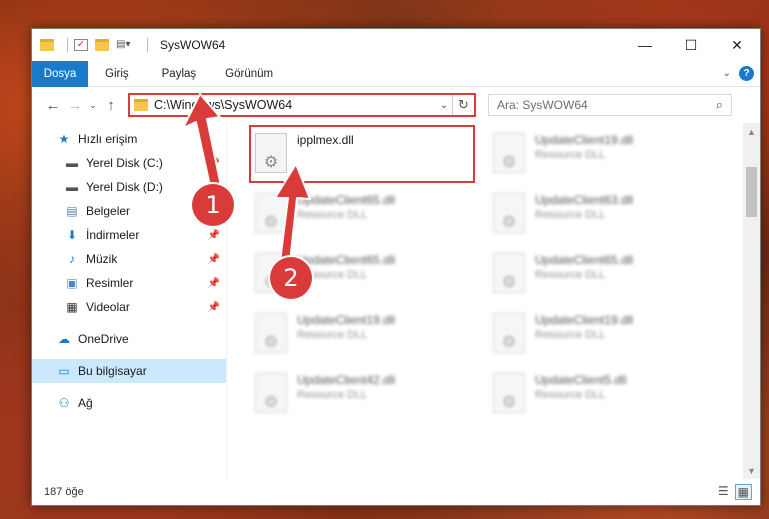 Image resolution: width=769 pixels, height=519 pixels. I want to click on address-bar: C:\Windows\SysWOW64 ⌄ ↻, so click(302, 105).